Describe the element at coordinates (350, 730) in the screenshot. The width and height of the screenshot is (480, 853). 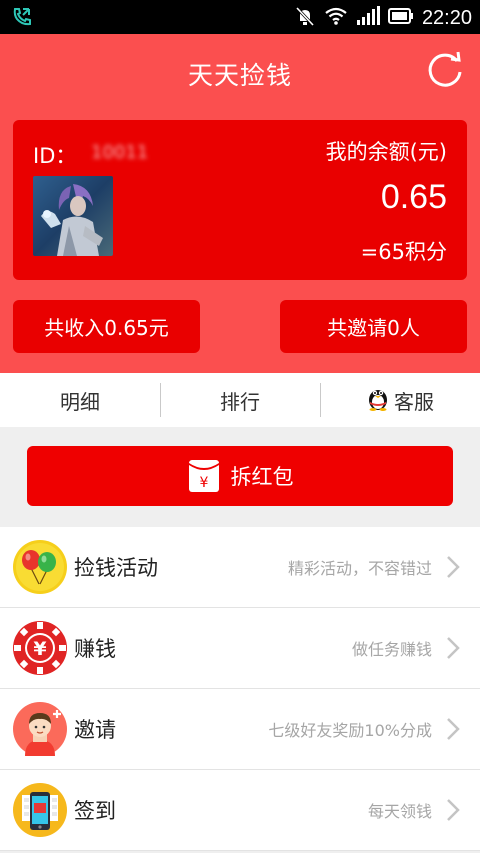
I see `list-item-desc: 七级好友奖励10%分成` at that location.